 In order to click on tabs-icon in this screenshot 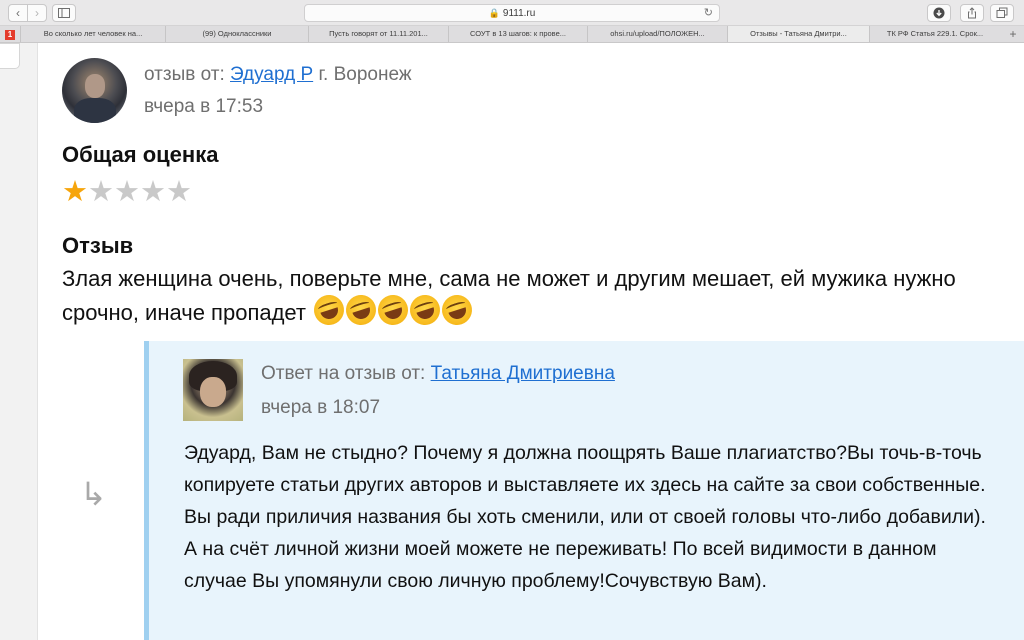, I will do `click(1002, 12)`.